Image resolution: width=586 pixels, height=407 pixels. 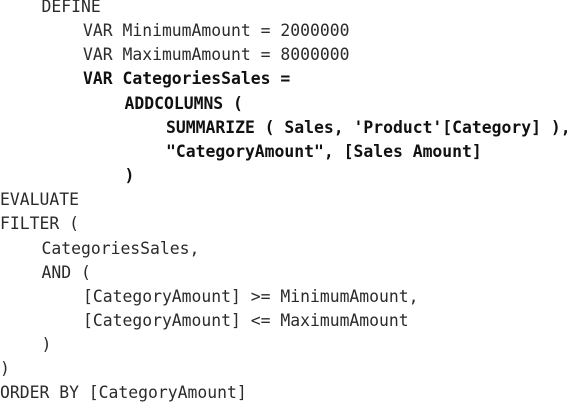 What do you see at coordinates (39, 224) in the screenshot?
I see `code-line: FILTER (` at bounding box center [39, 224].